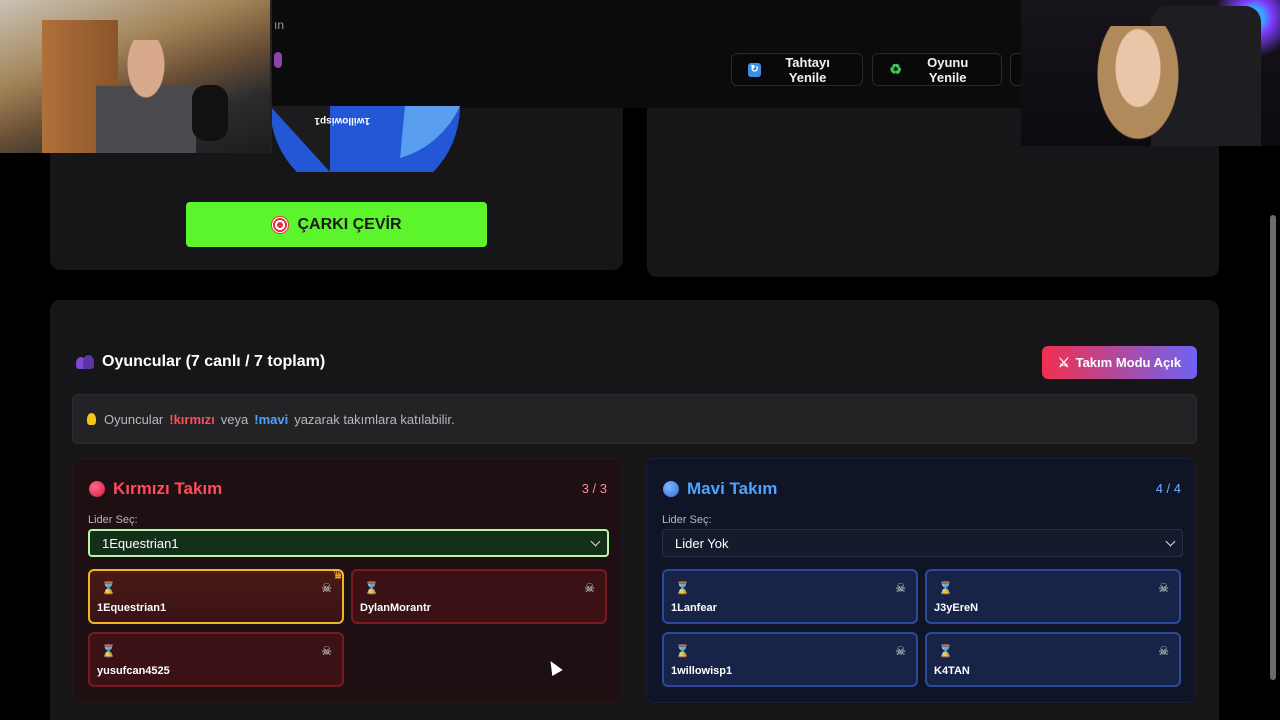 The image size is (1280, 720). I want to click on player-card: ⌛ ☠ J3yEreN, so click(1053, 596).